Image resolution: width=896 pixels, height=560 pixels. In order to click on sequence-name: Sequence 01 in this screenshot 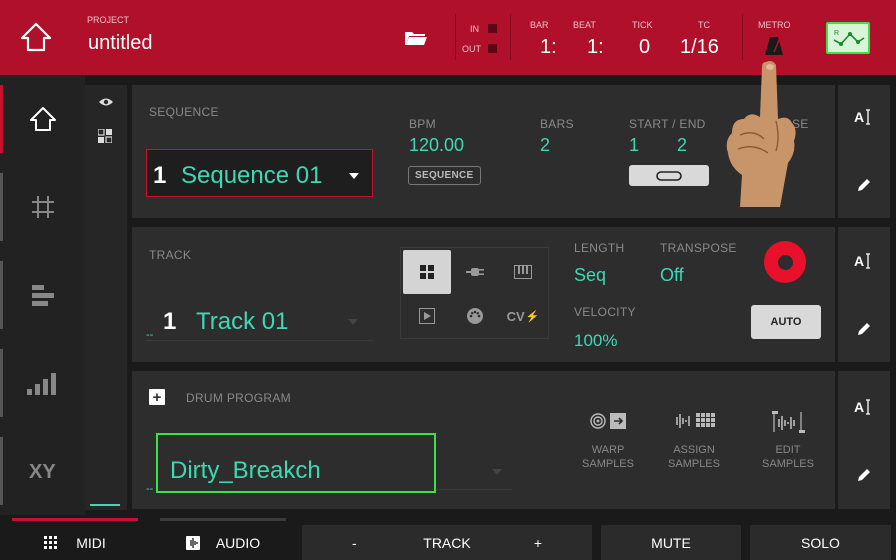, I will do `click(252, 175)`.